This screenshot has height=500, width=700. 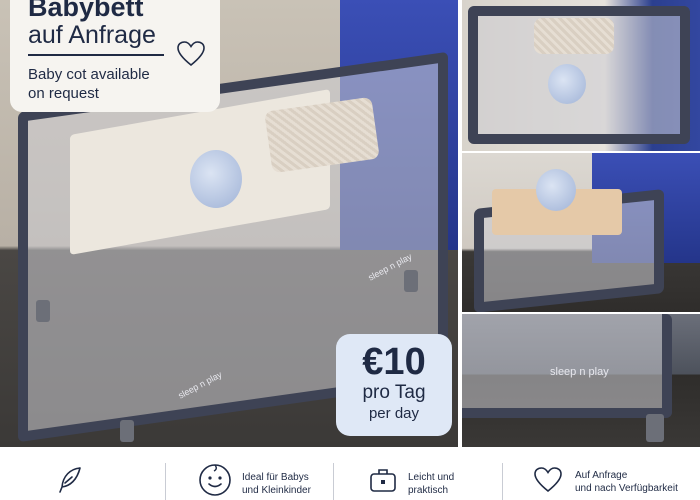 I want to click on pillow, so click(x=574, y=36).